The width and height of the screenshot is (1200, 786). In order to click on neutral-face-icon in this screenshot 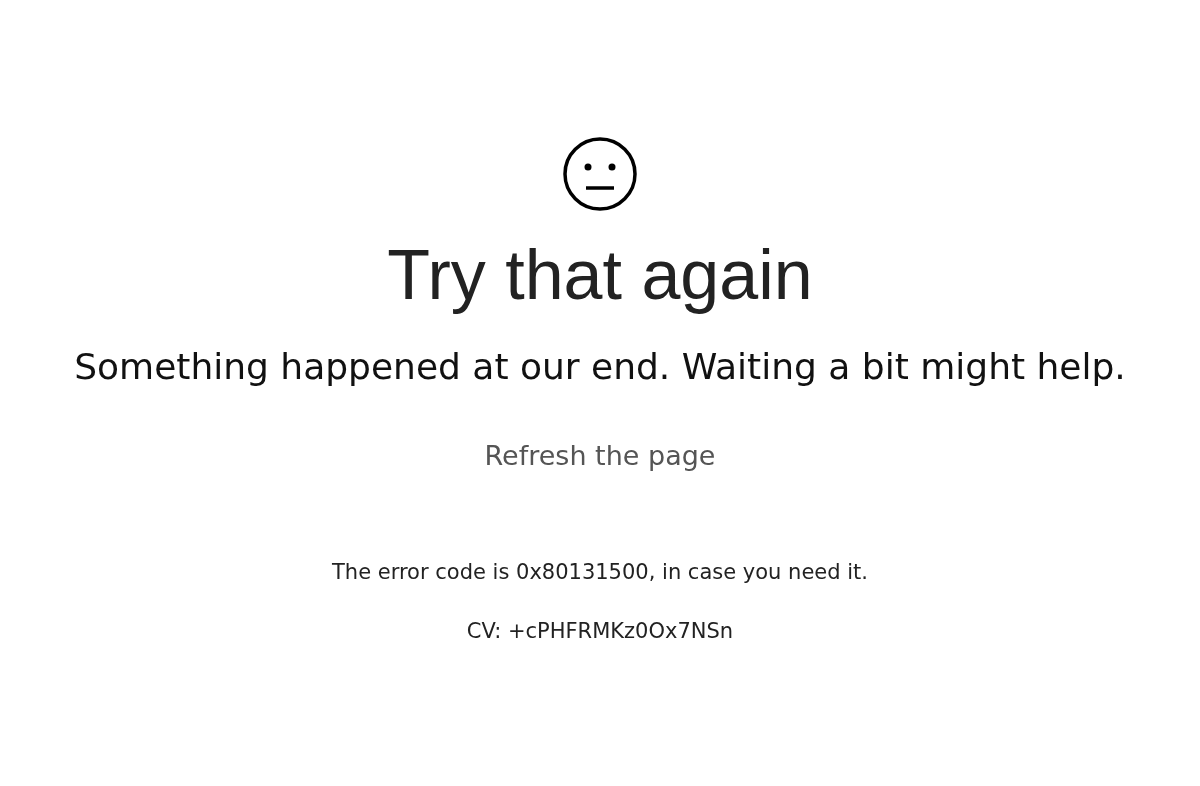, I will do `click(600, 174)`.